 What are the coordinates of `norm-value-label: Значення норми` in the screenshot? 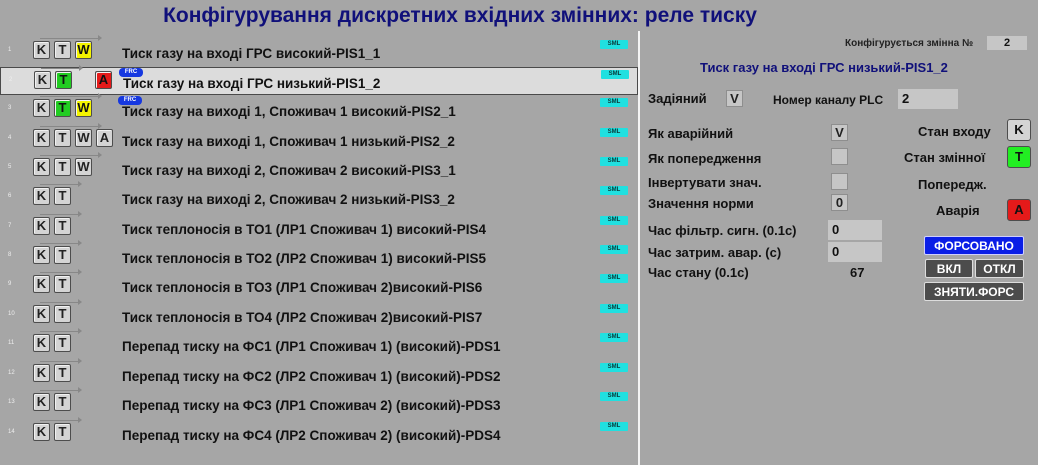 It's located at (701, 203).